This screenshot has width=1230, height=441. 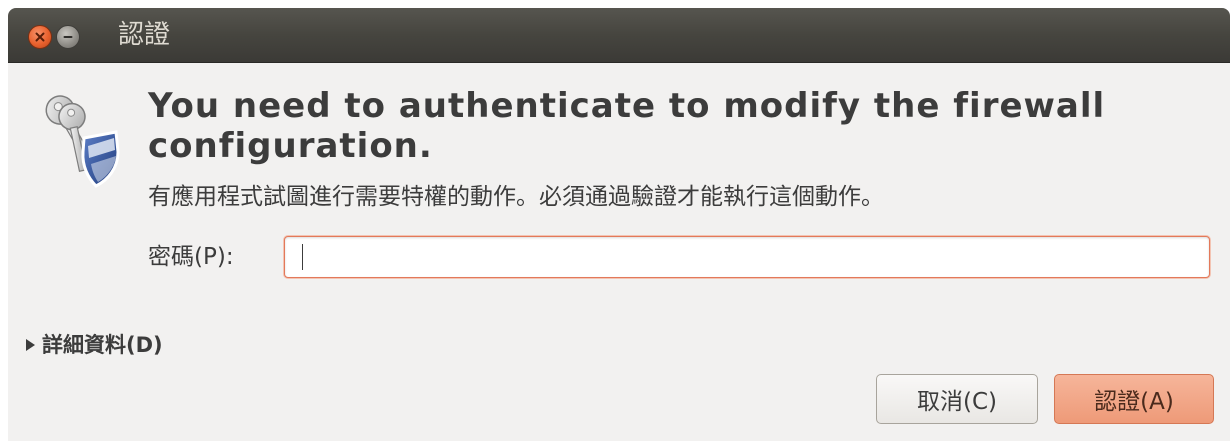 What do you see at coordinates (302, 257) in the screenshot?
I see `text-caret` at bounding box center [302, 257].